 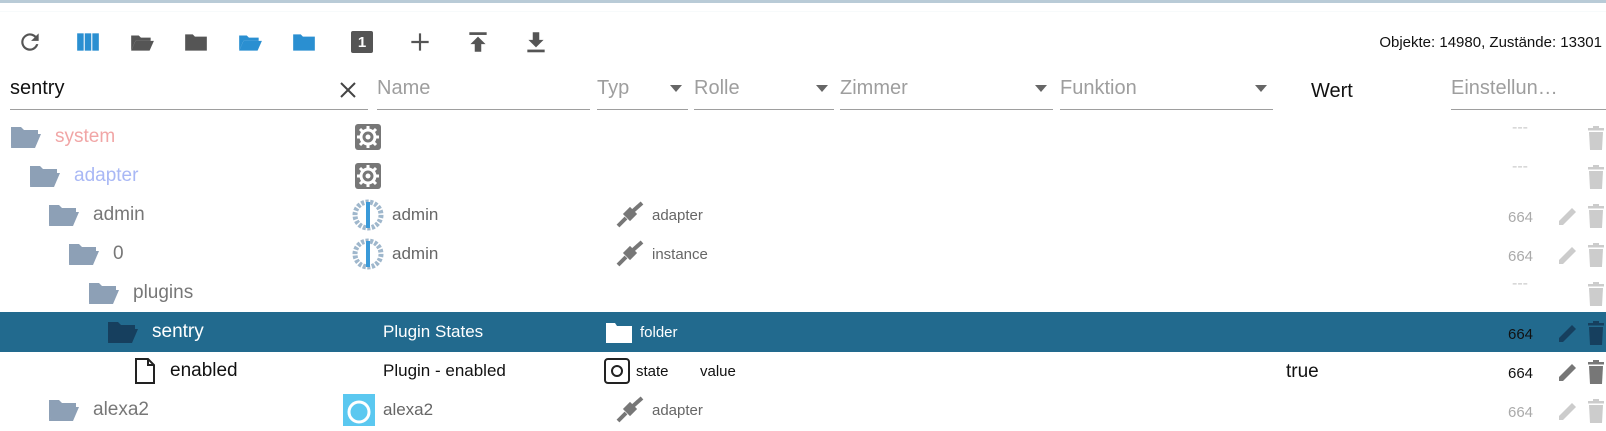 What do you see at coordinates (348, 90) in the screenshot?
I see `clear-icon` at bounding box center [348, 90].